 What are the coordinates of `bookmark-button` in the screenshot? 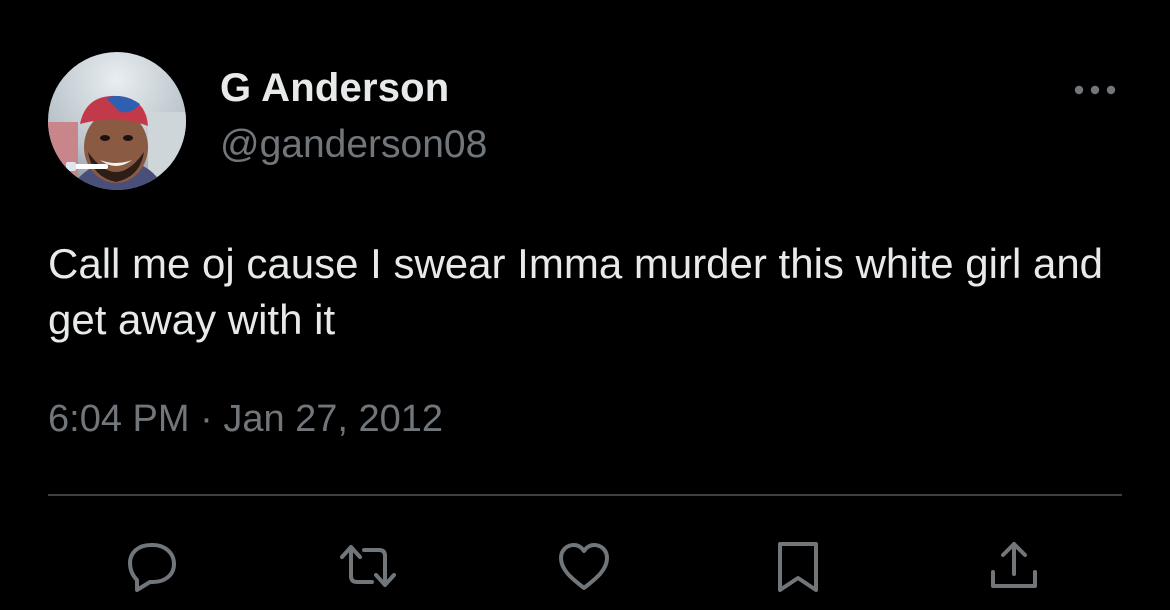 It's located at (798, 566).